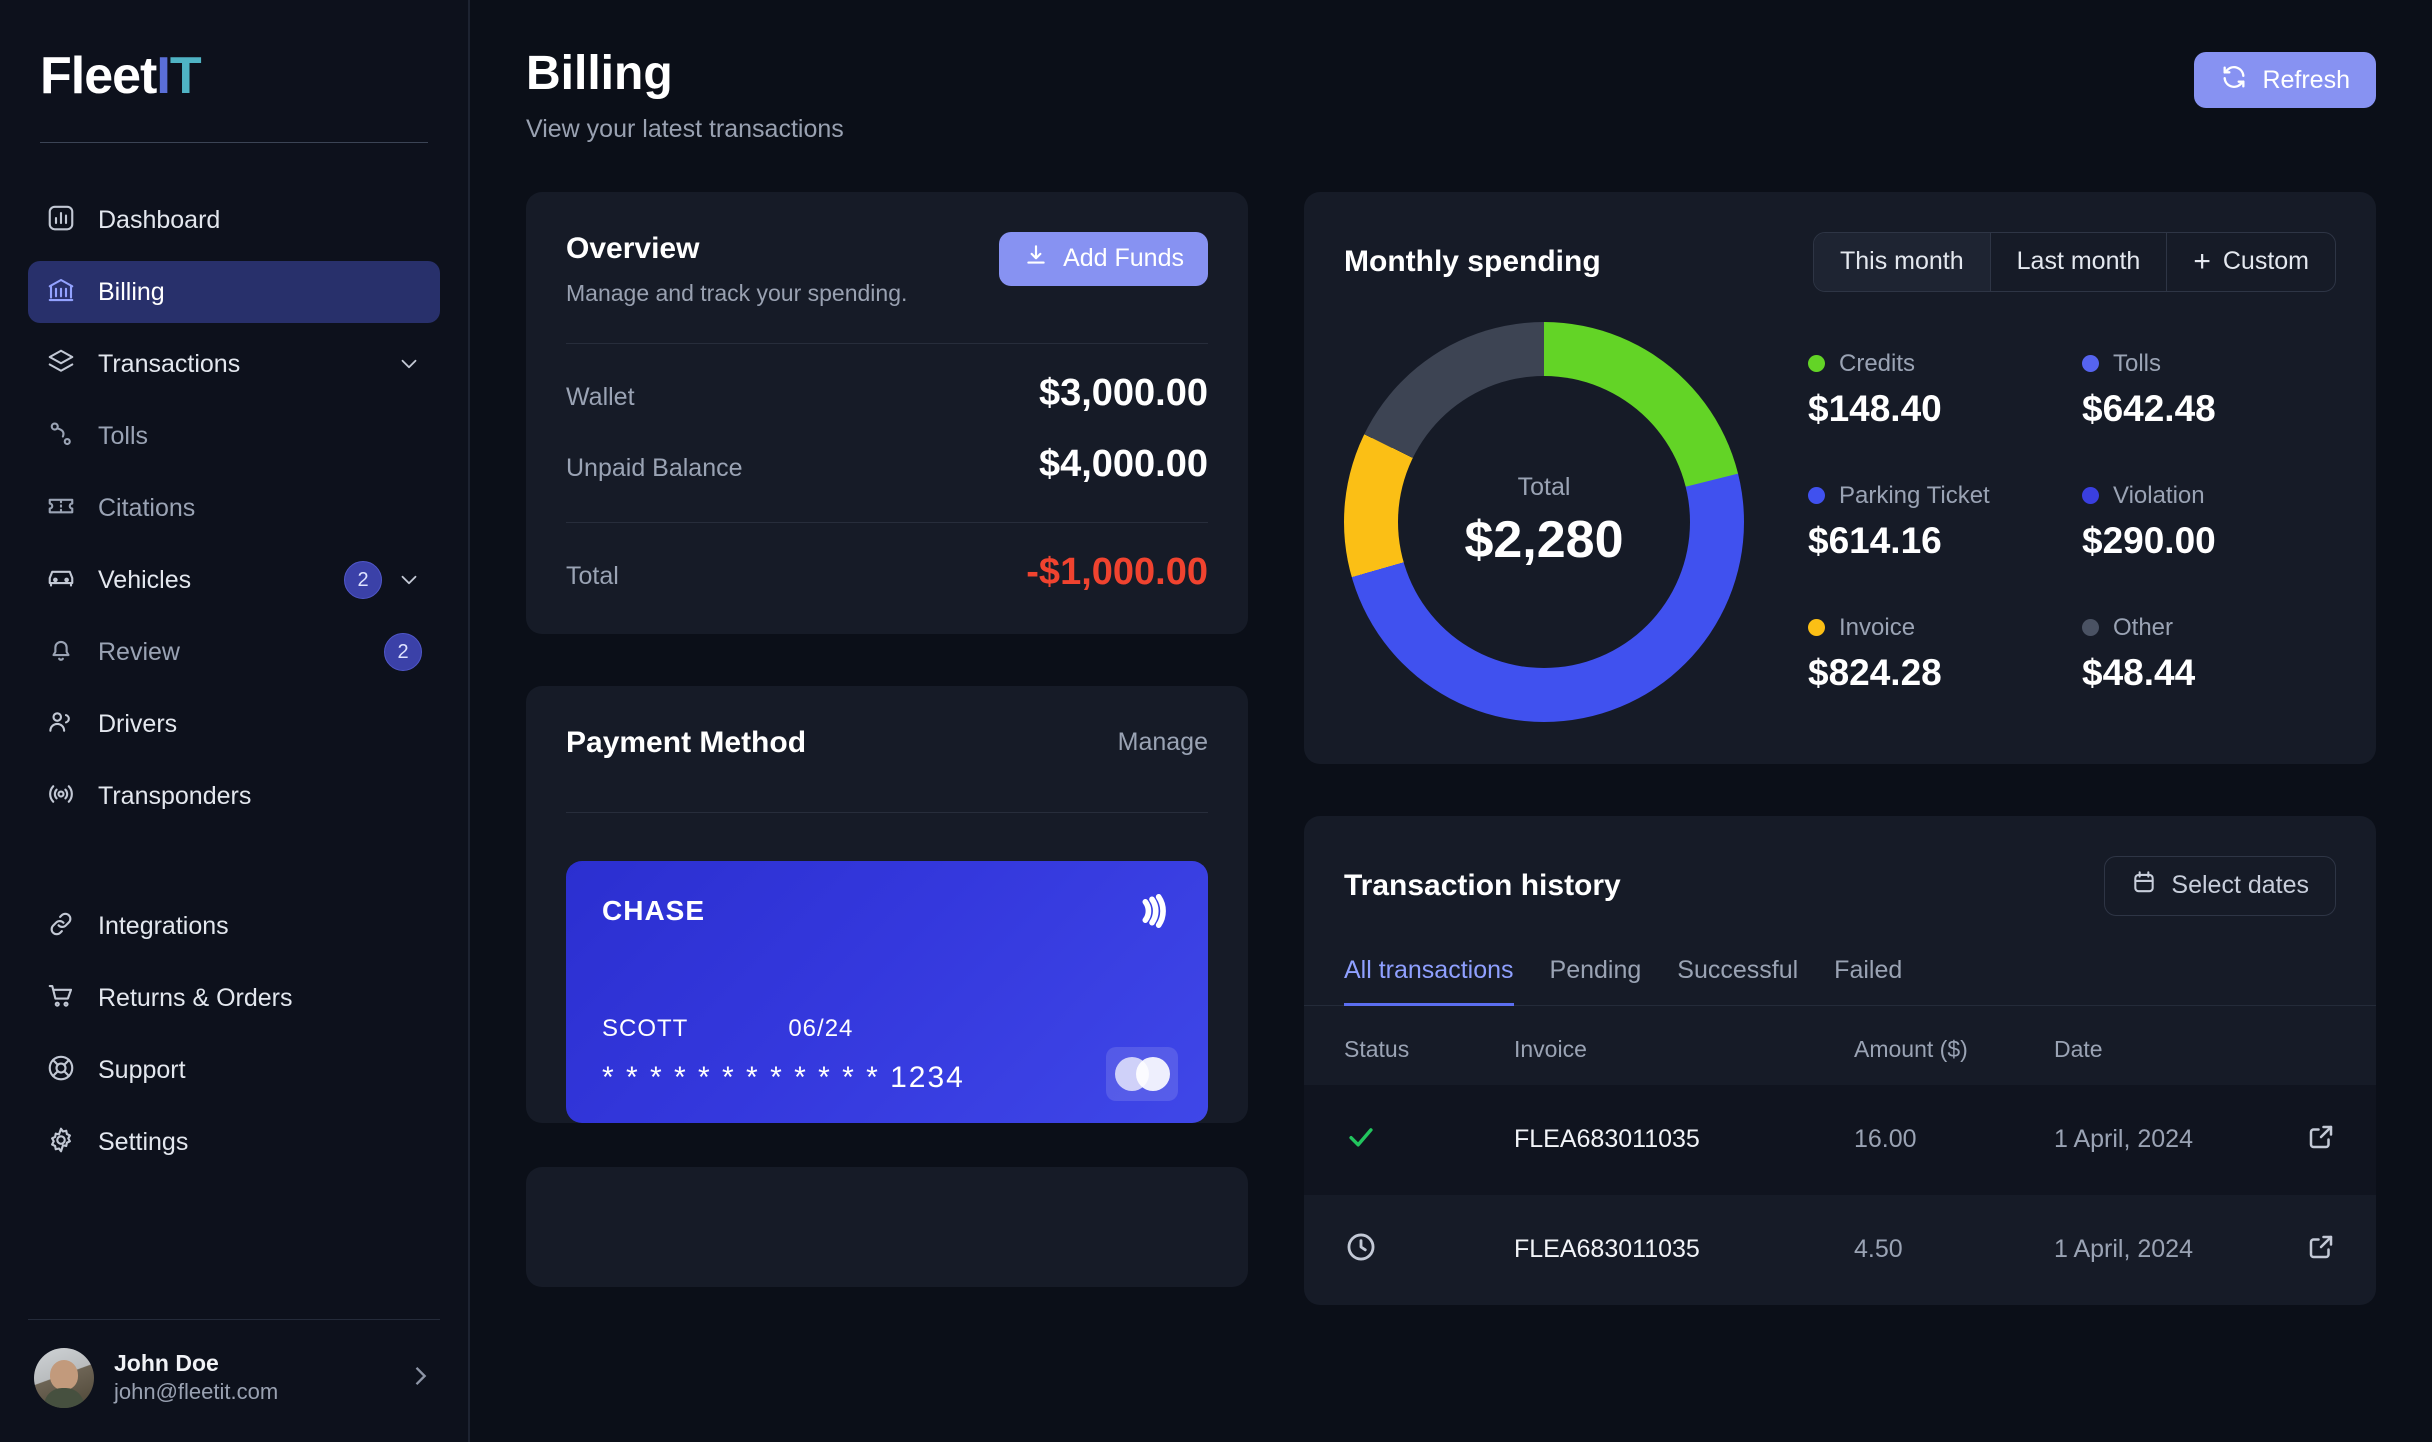 The height and width of the screenshot is (1442, 2432). What do you see at coordinates (234, 998) in the screenshot?
I see `sidebar-item-returns-orders: Returns & Orders` at bounding box center [234, 998].